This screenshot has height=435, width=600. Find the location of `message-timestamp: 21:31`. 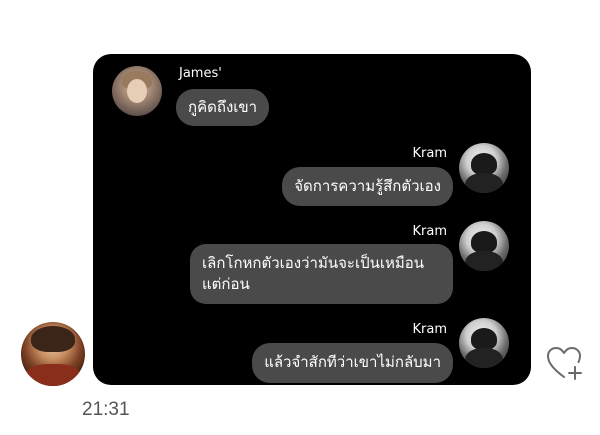

message-timestamp: 21:31 is located at coordinates (106, 409).